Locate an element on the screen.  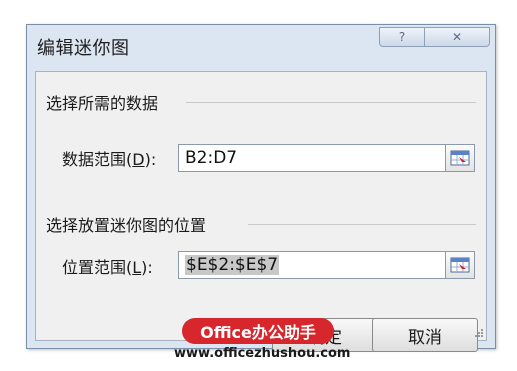
data-range-input: B2:D7 is located at coordinates (312, 158).